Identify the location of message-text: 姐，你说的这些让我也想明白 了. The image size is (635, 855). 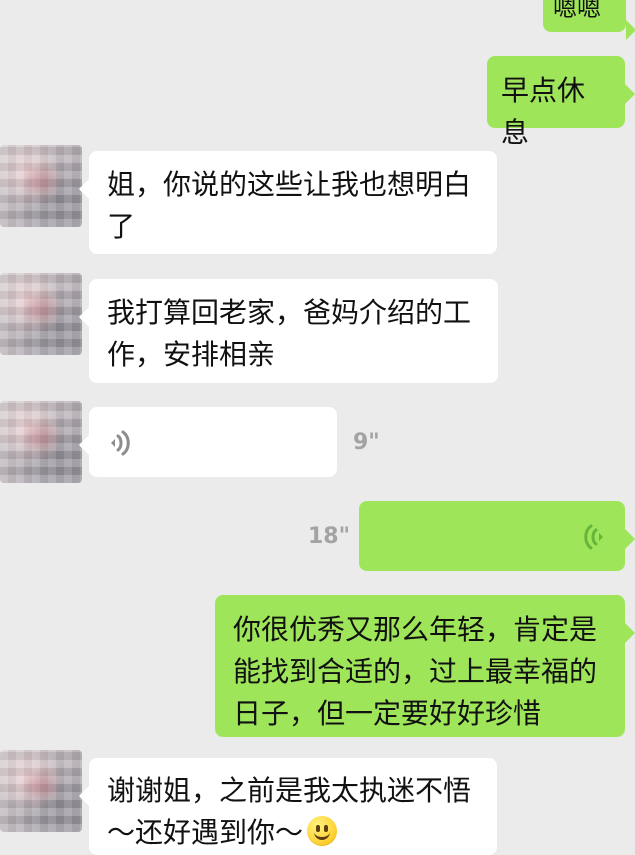
(289, 205).